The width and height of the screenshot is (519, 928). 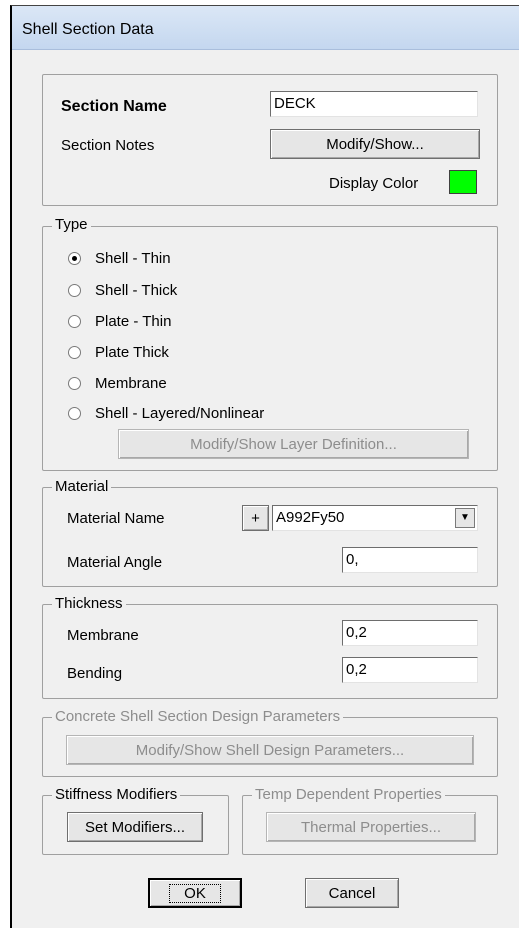 I want to click on stiffness-legend: Stiffness Modifiers, so click(x=116, y=794).